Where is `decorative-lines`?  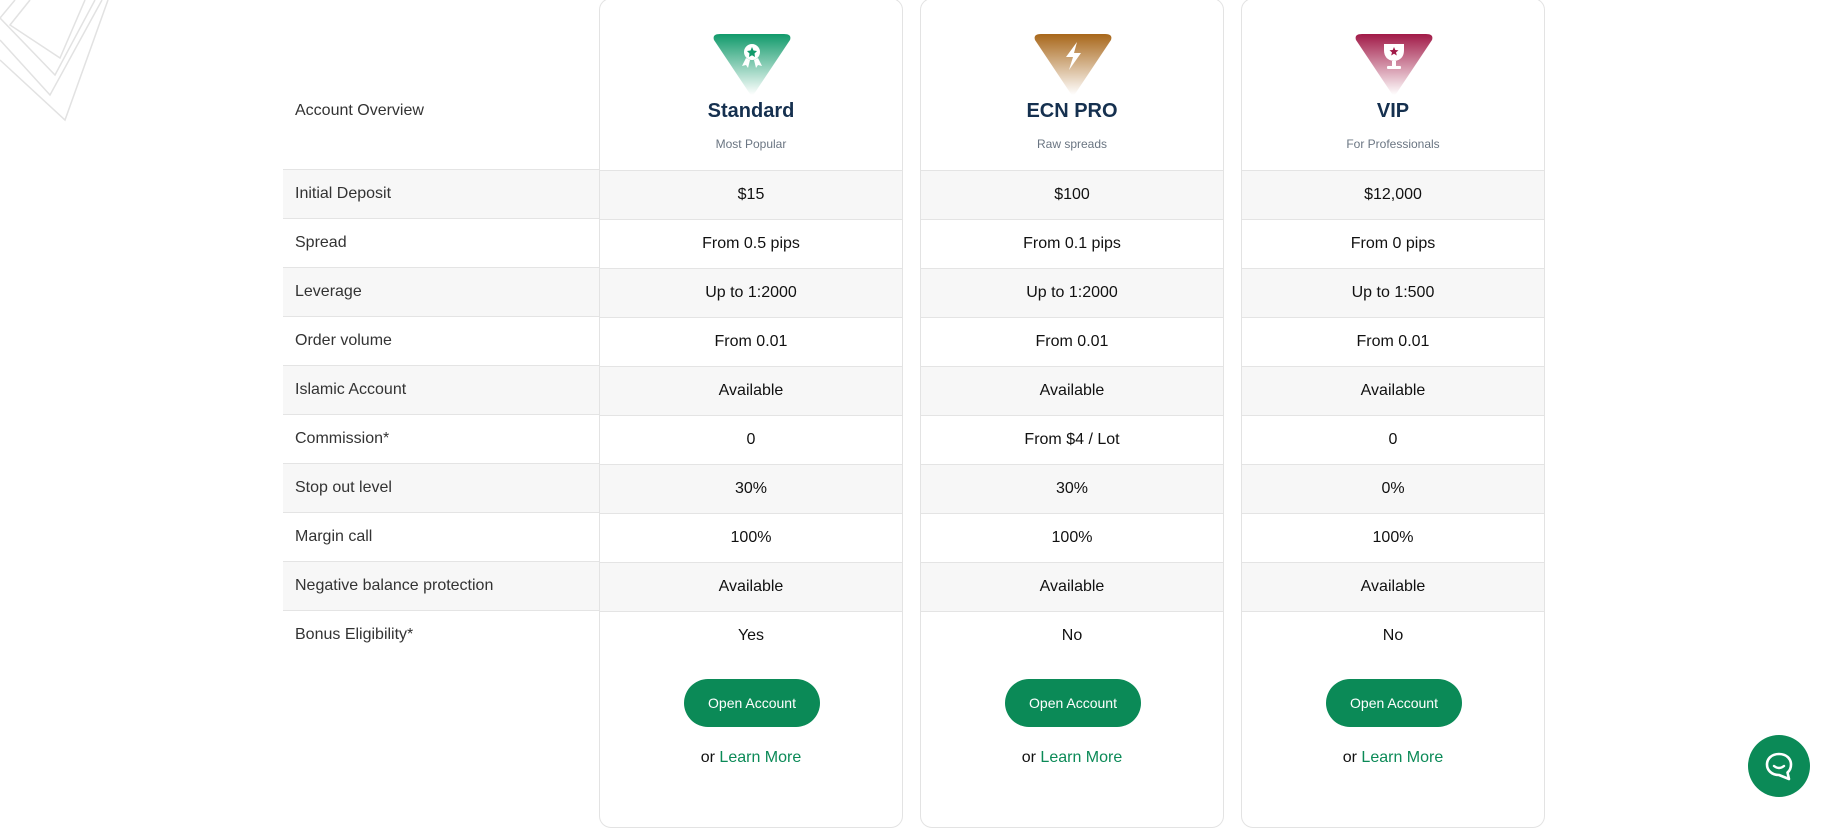
decorative-lines is located at coordinates (54, 61).